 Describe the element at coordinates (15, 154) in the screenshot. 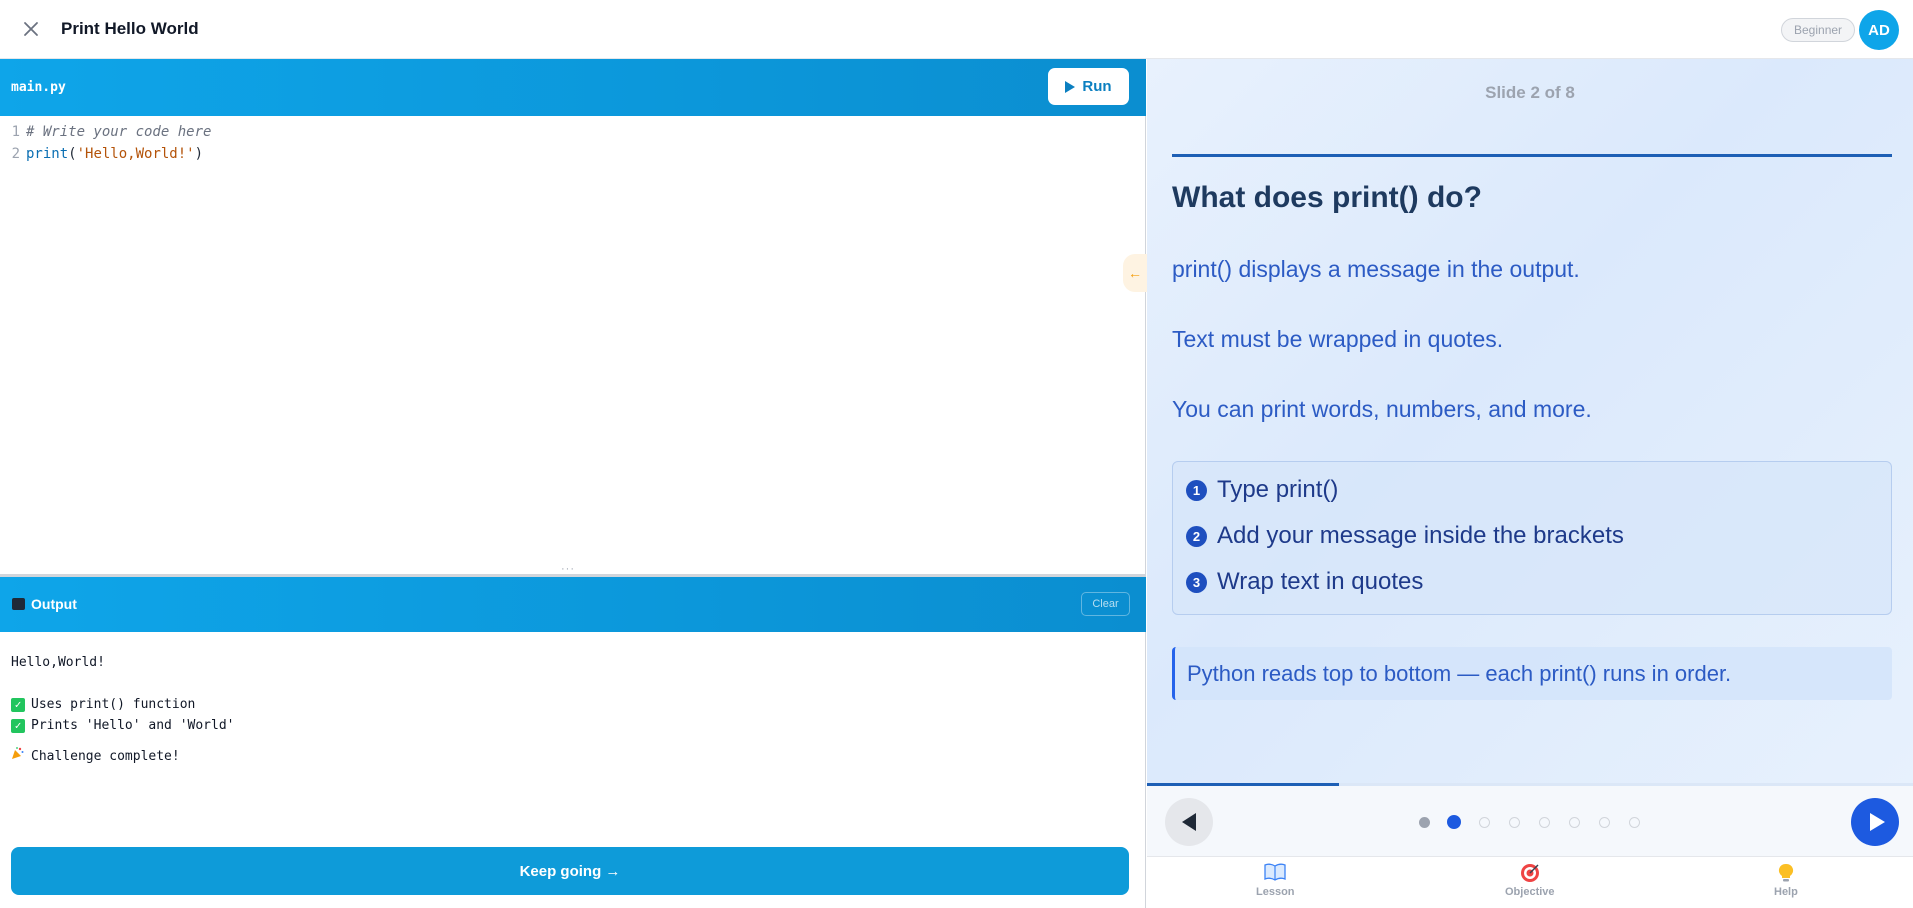

I see `line-number: 2` at that location.